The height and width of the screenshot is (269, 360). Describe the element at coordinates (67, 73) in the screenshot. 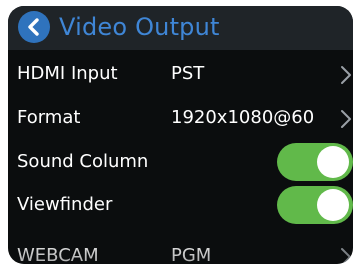

I see `row-label: HDMI Input` at that location.